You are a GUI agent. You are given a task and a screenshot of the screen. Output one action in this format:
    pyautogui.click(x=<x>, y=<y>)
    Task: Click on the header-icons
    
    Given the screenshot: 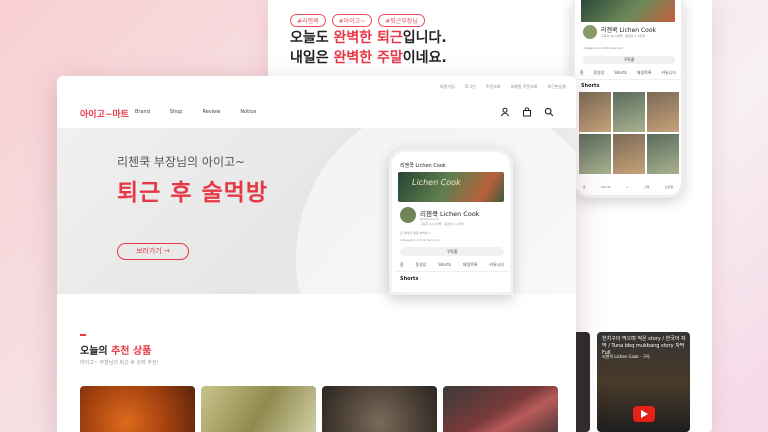 What is the action you would take?
    pyautogui.click(x=527, y=112)
    